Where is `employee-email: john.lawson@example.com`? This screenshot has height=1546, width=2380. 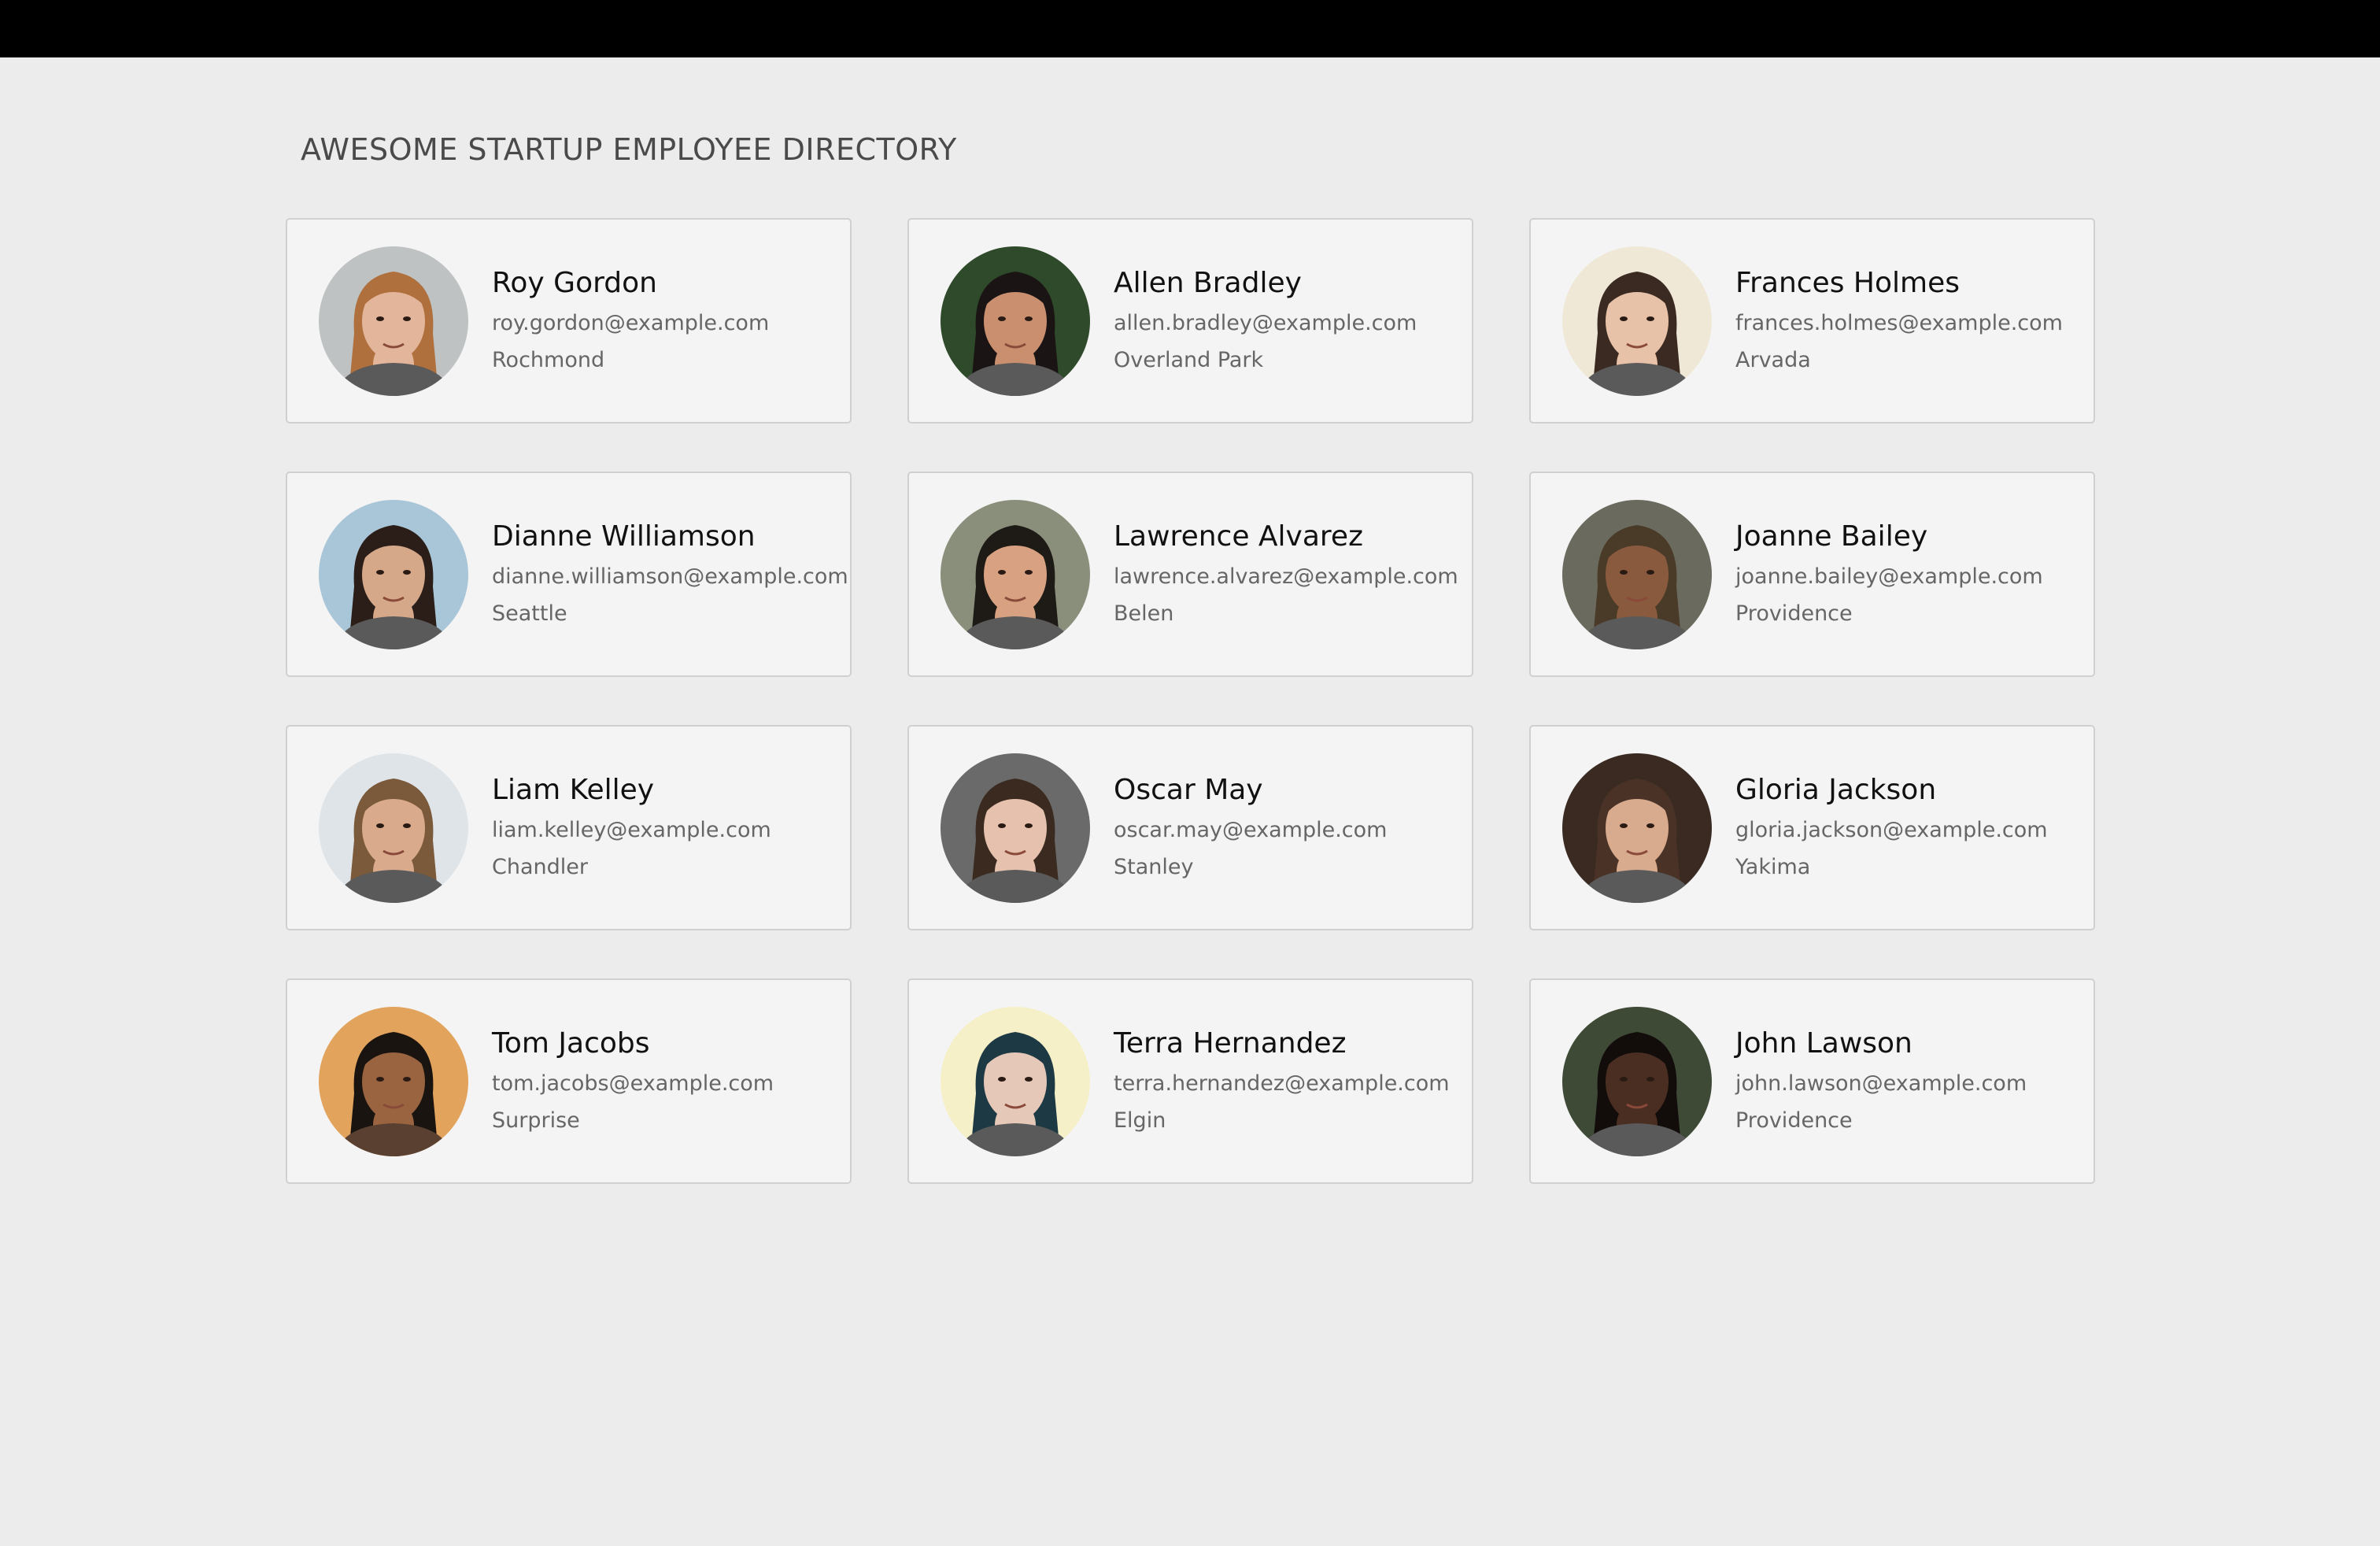 employee-email: john.lawson@example.com is located at coordinates (1881, 1083).